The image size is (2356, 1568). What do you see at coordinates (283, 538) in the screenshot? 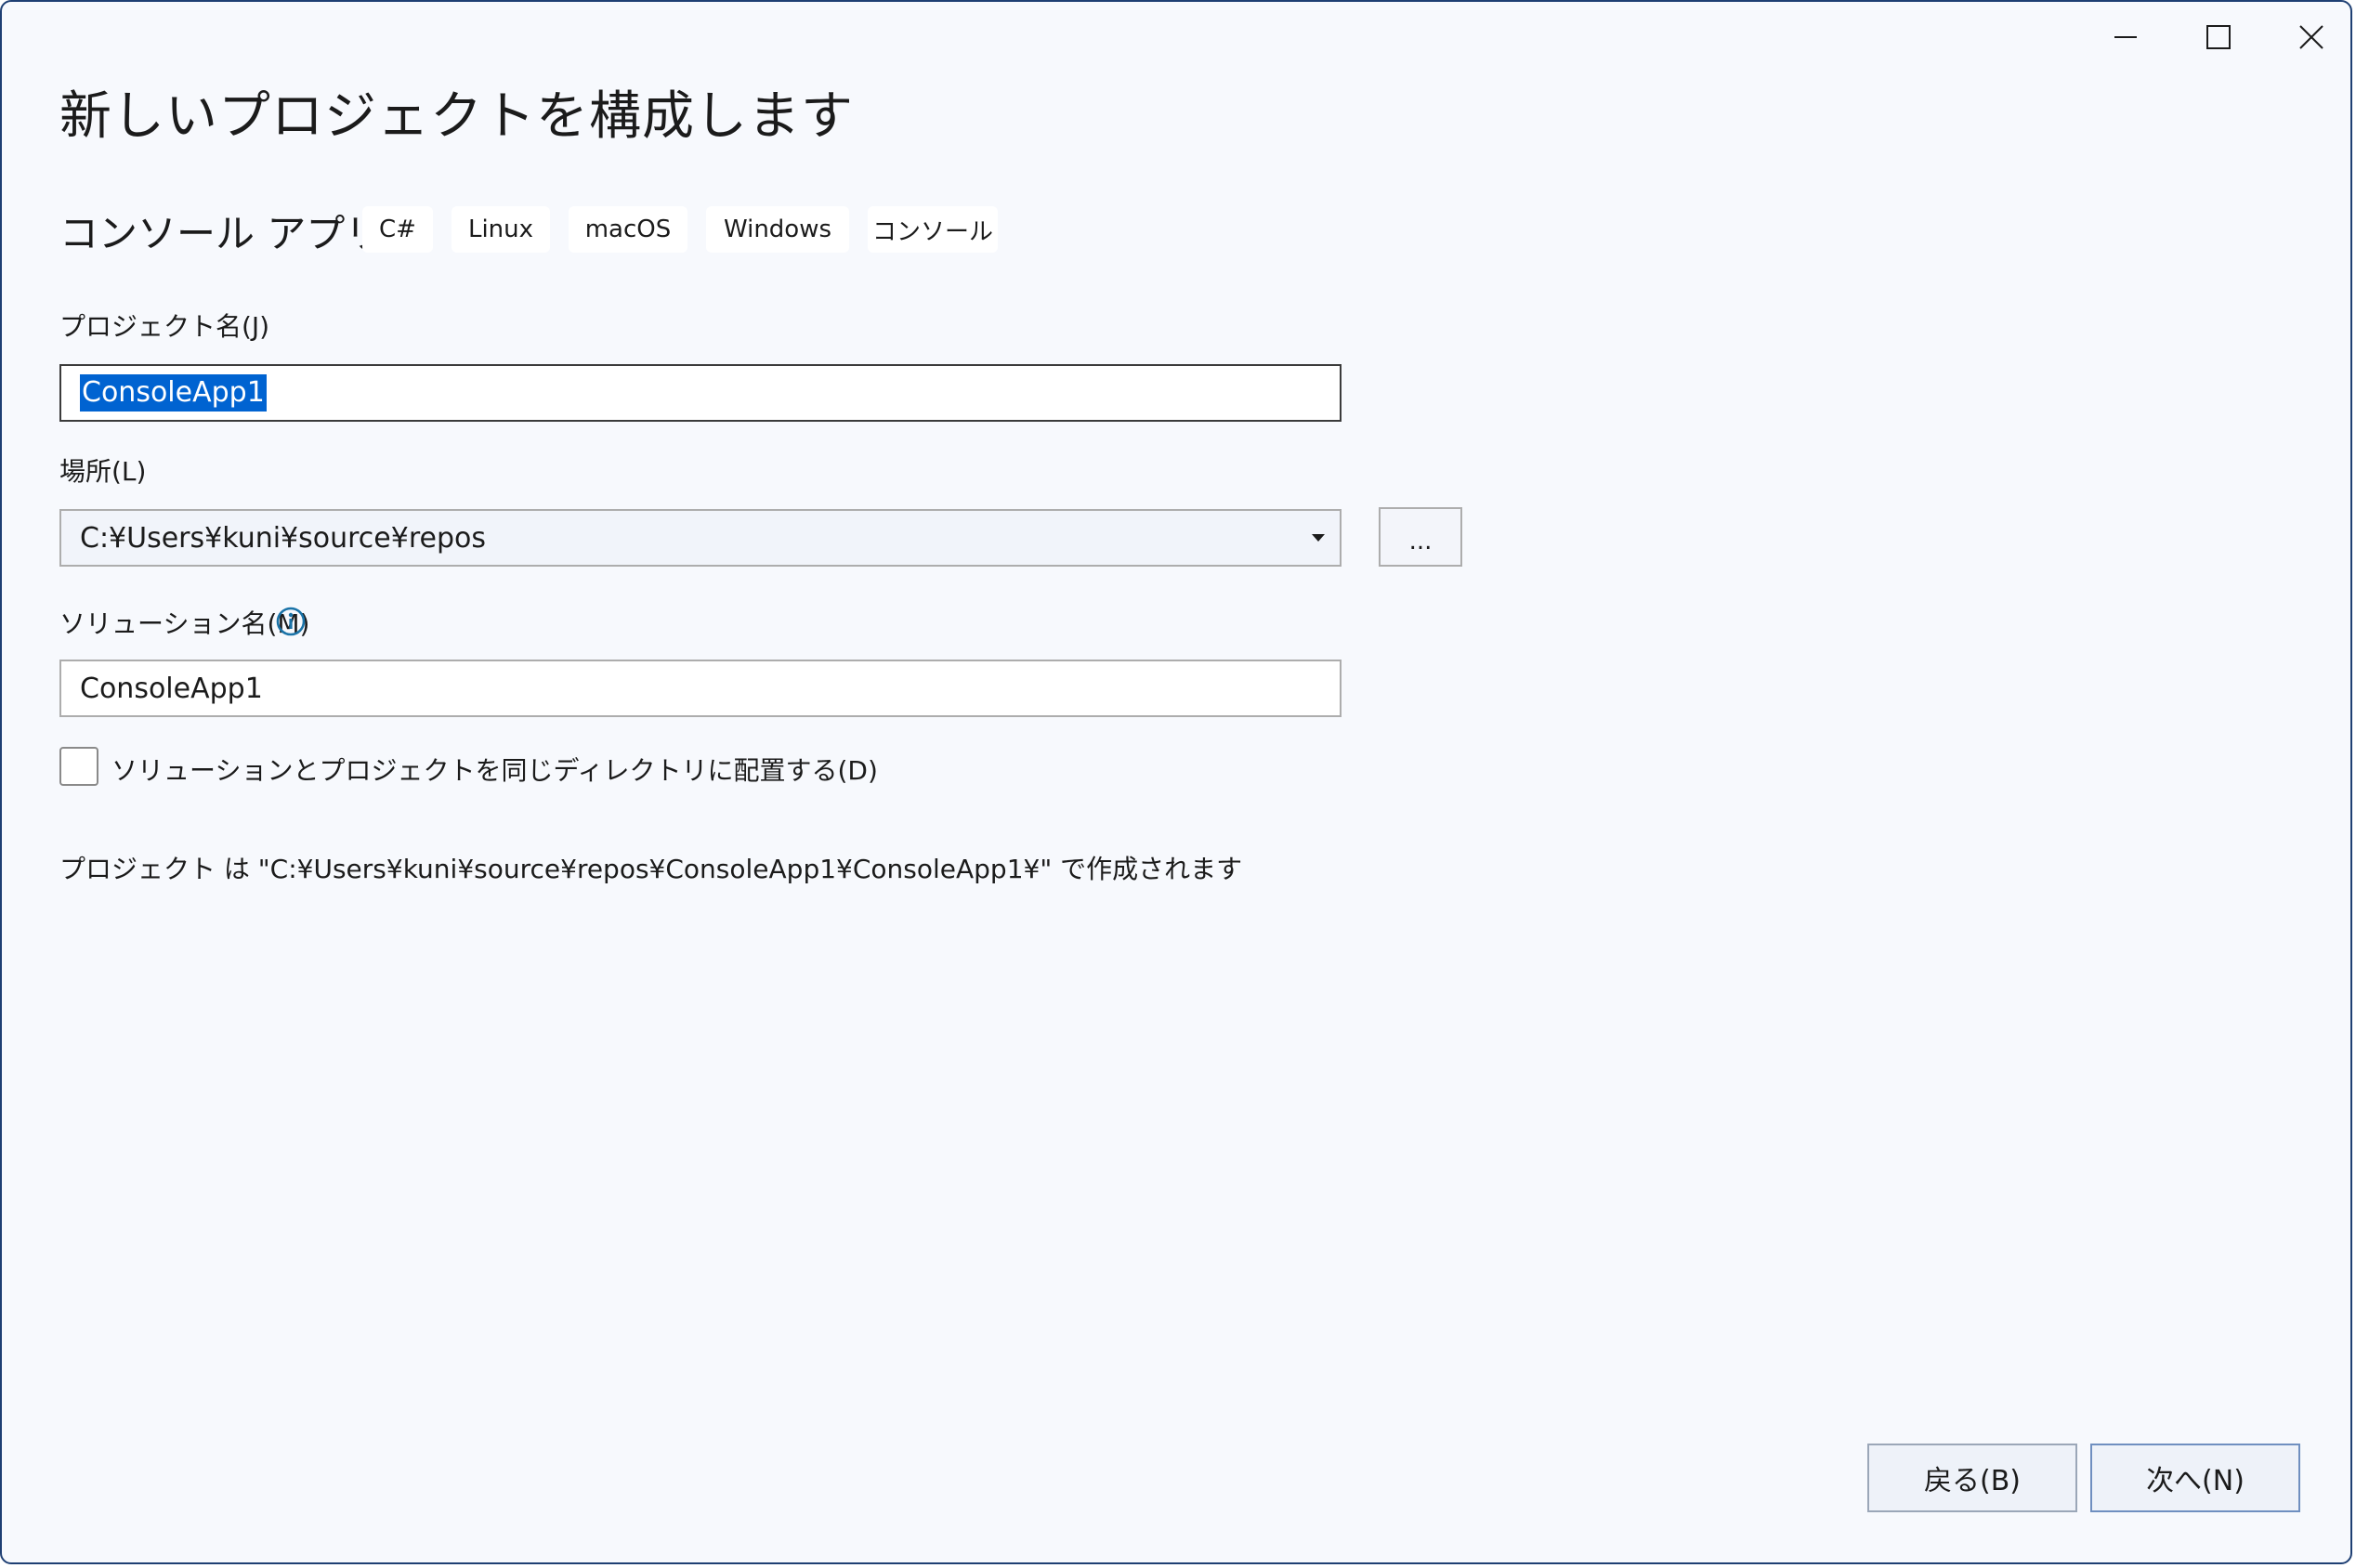
I see `location-value: C:¥Users¥kuni¥source¥repos` at bounding box center [283, 538].